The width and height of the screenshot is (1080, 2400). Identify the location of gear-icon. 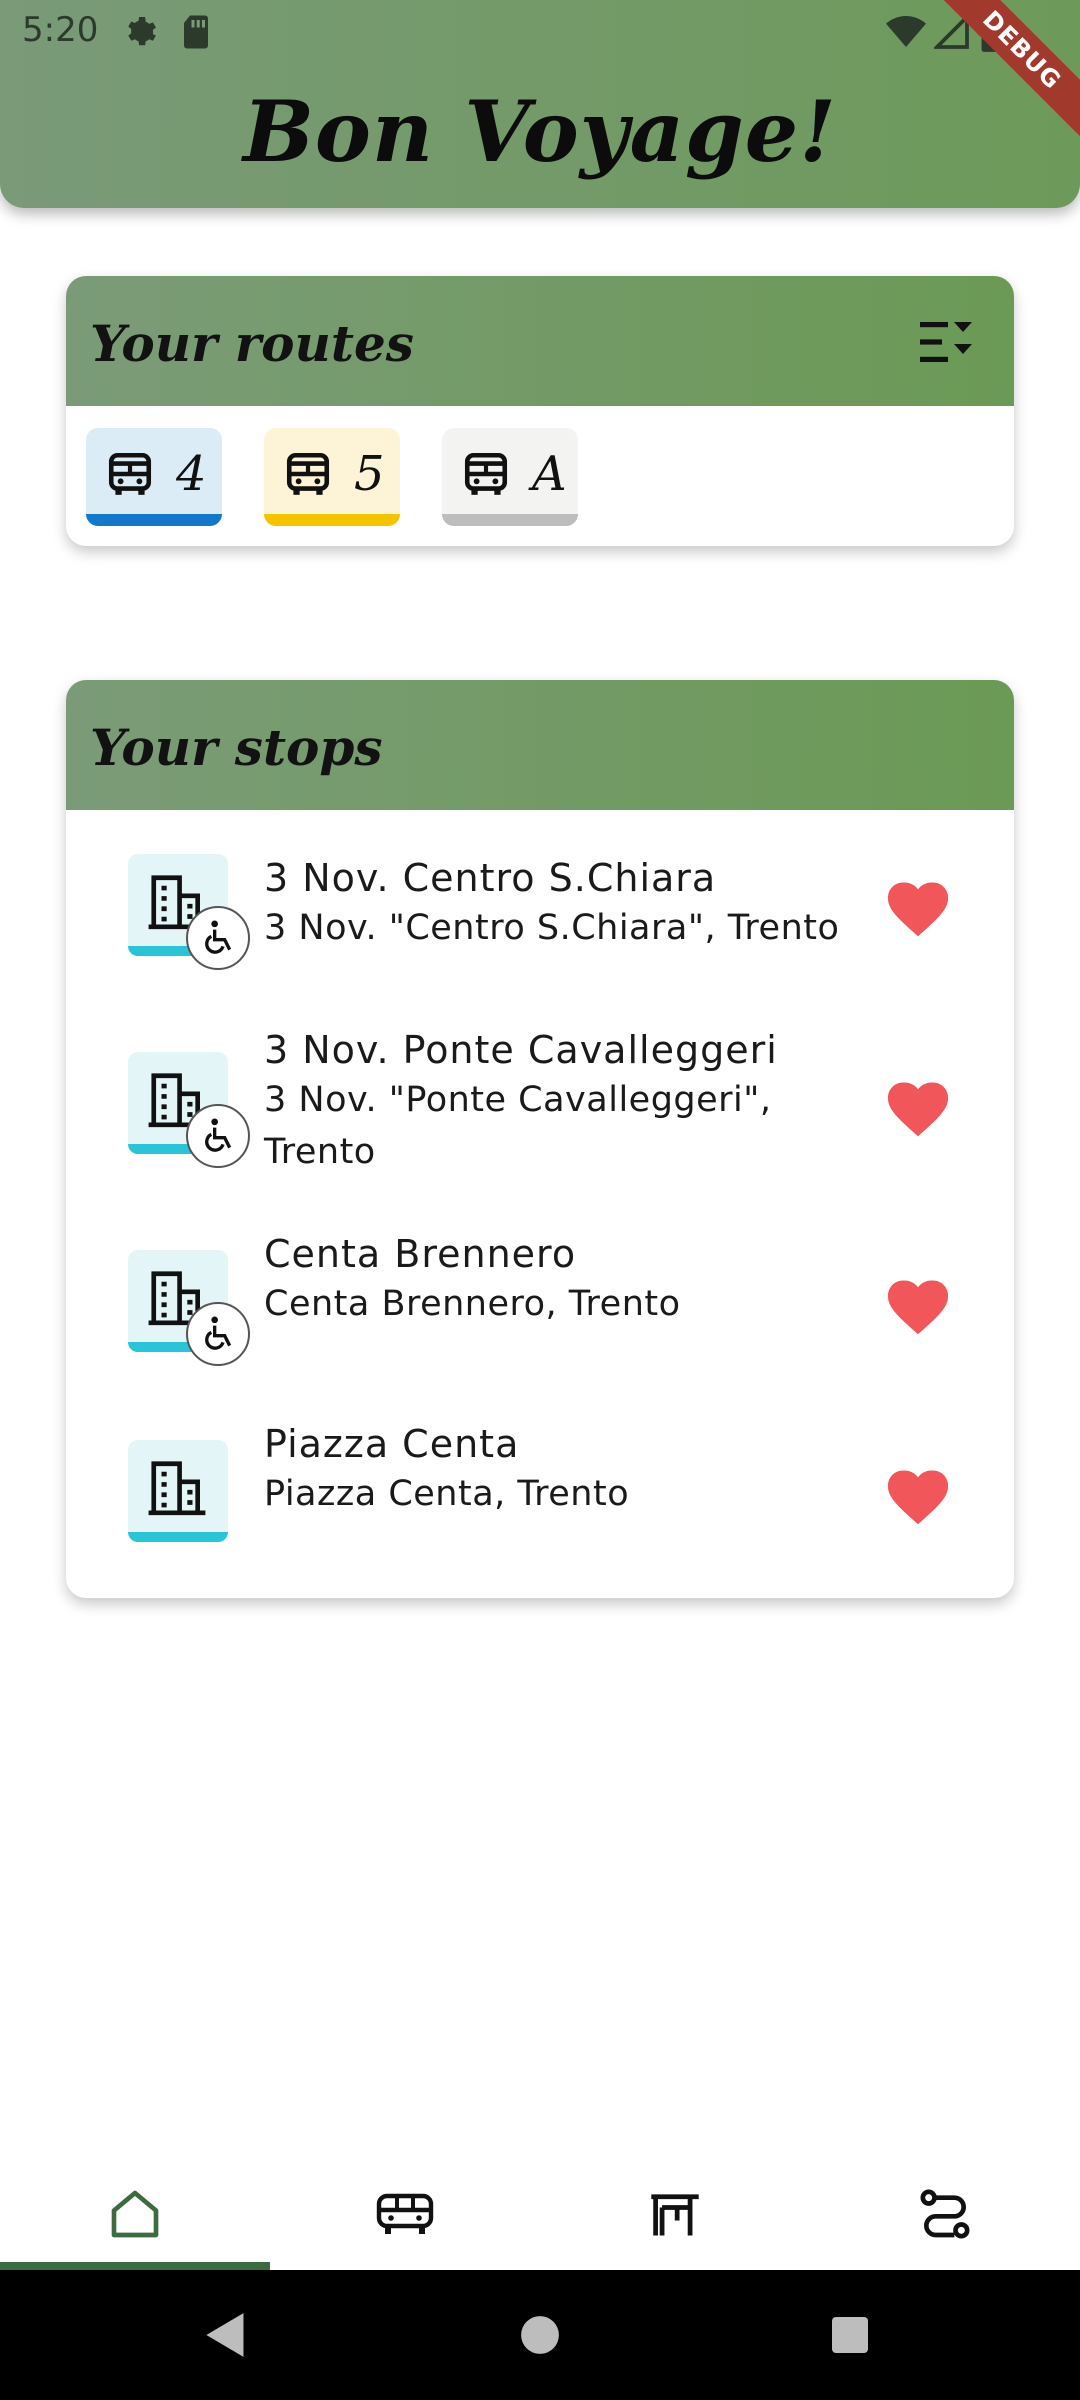
(142, 31).